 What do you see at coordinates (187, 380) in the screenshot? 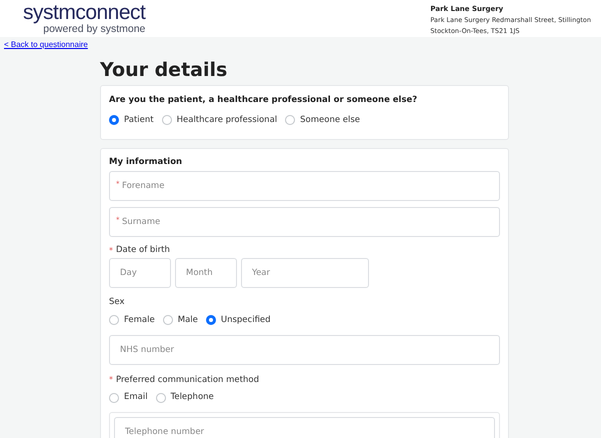
I see `field-label: Preferred communication method` at bounding box center [187, 380].